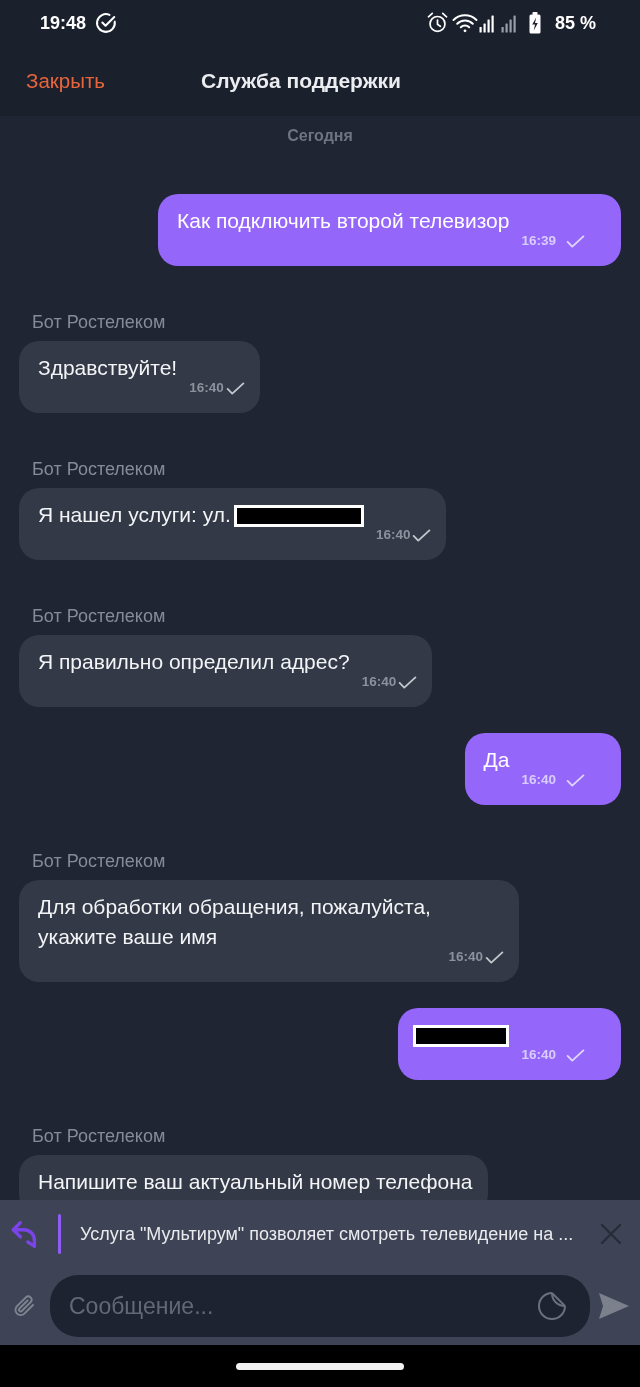 The image size is (640, 1387). I want to click on check-circle-icon, so click(106, 22).